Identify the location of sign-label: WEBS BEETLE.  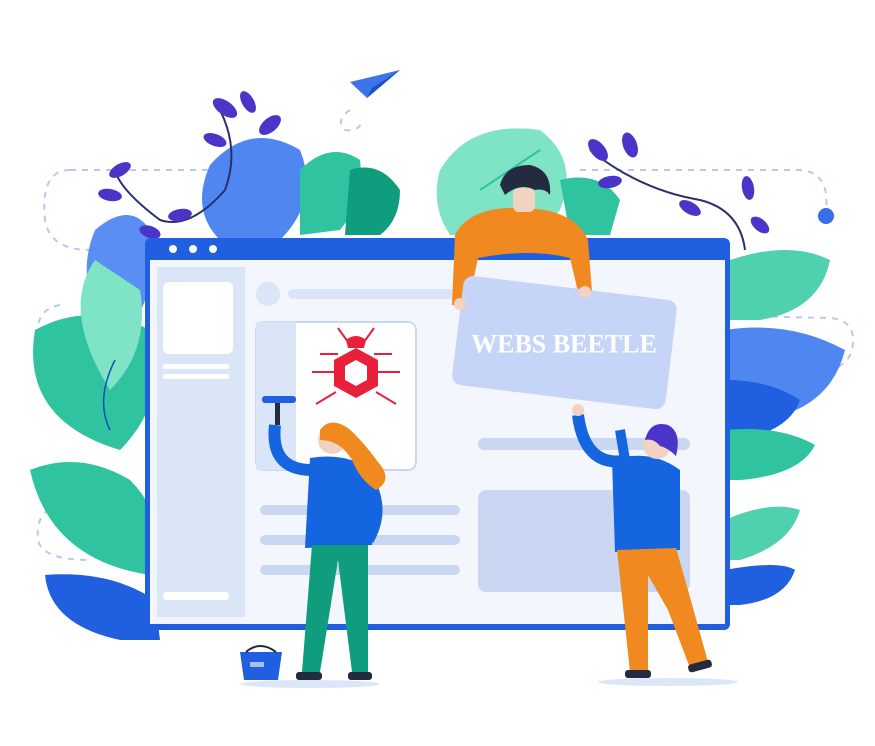
(564, 343).